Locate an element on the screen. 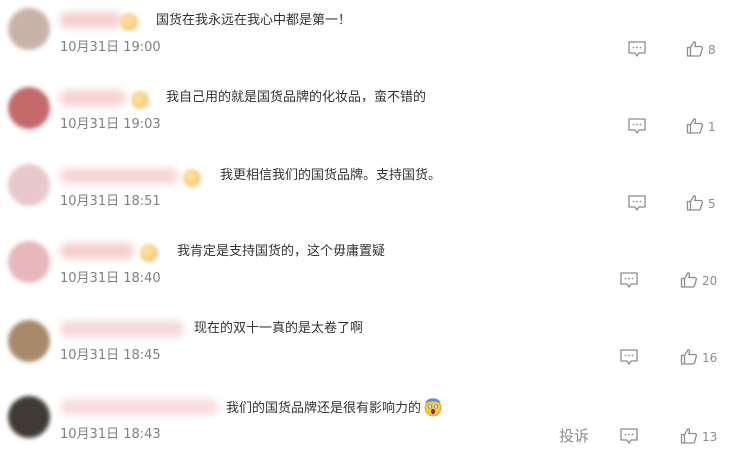 Image resolution: width=741 pixels, height=467 pixels. like-count: 20 is located at coordinates (710, 281).